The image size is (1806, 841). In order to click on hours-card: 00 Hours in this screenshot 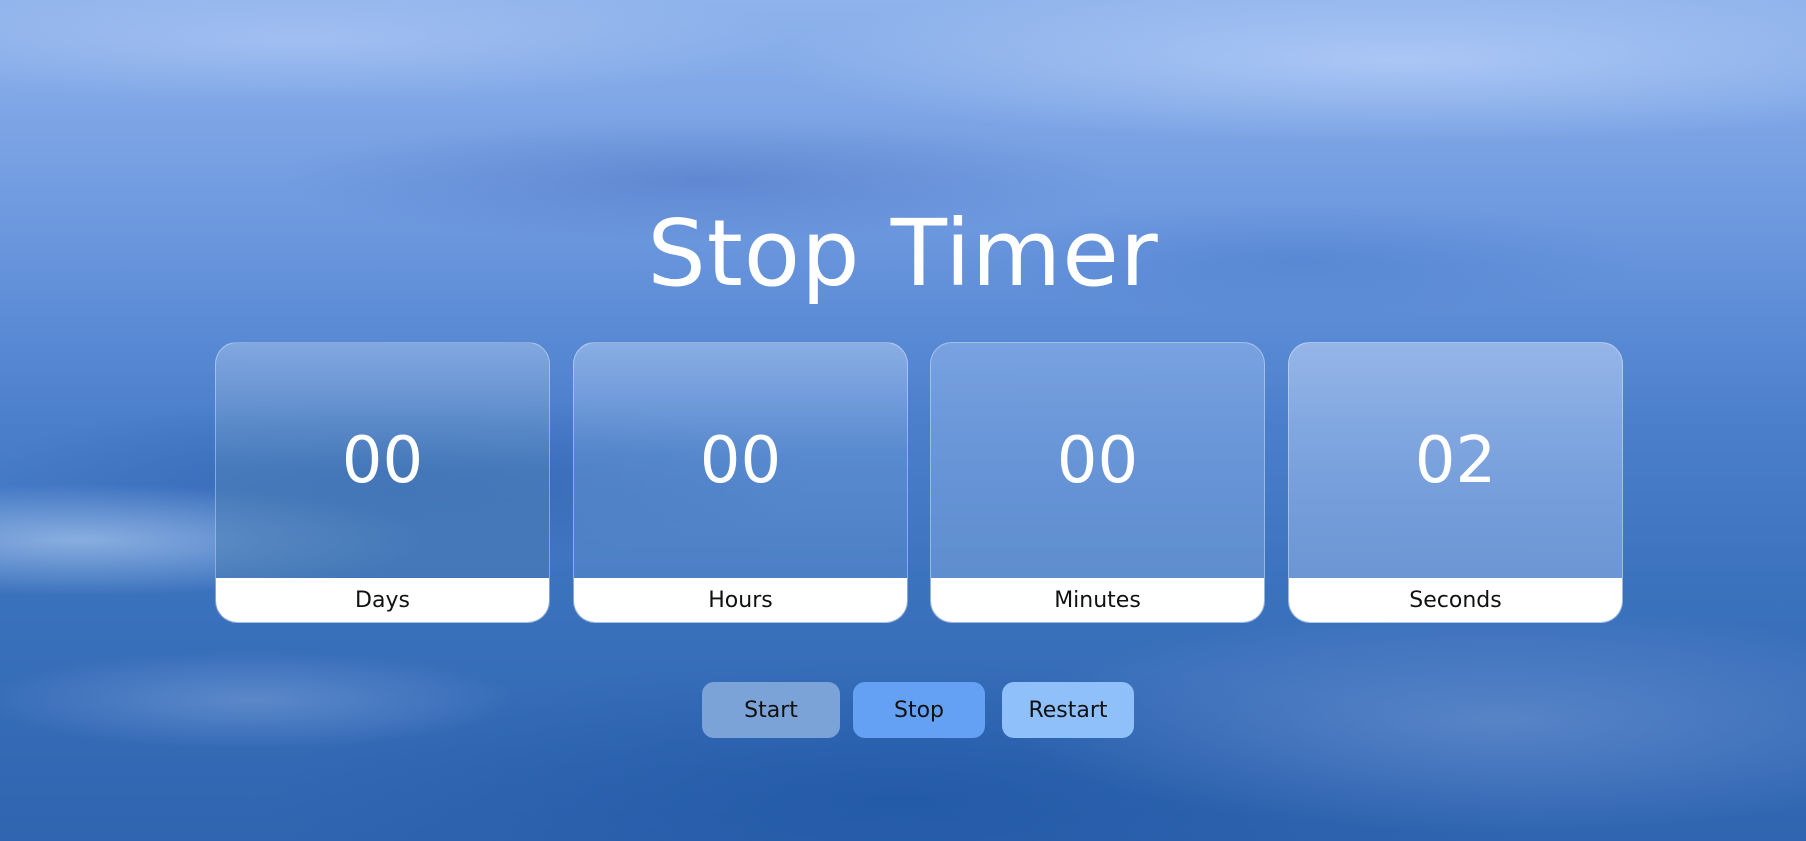, I will do `click(740, 482)`.